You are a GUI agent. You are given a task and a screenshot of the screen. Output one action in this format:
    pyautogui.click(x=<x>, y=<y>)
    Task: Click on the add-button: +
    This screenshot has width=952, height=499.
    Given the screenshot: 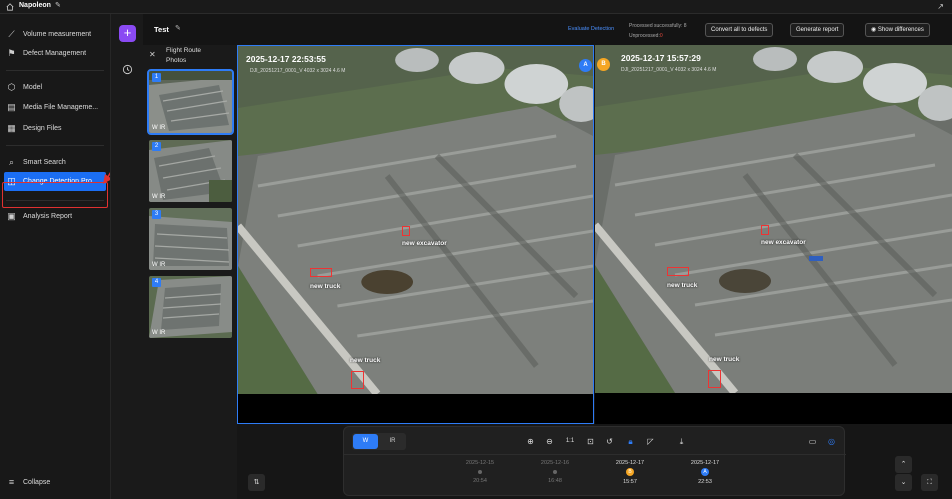 What is the action you would take?
    pyautogui.click(x=127, y=33)
    